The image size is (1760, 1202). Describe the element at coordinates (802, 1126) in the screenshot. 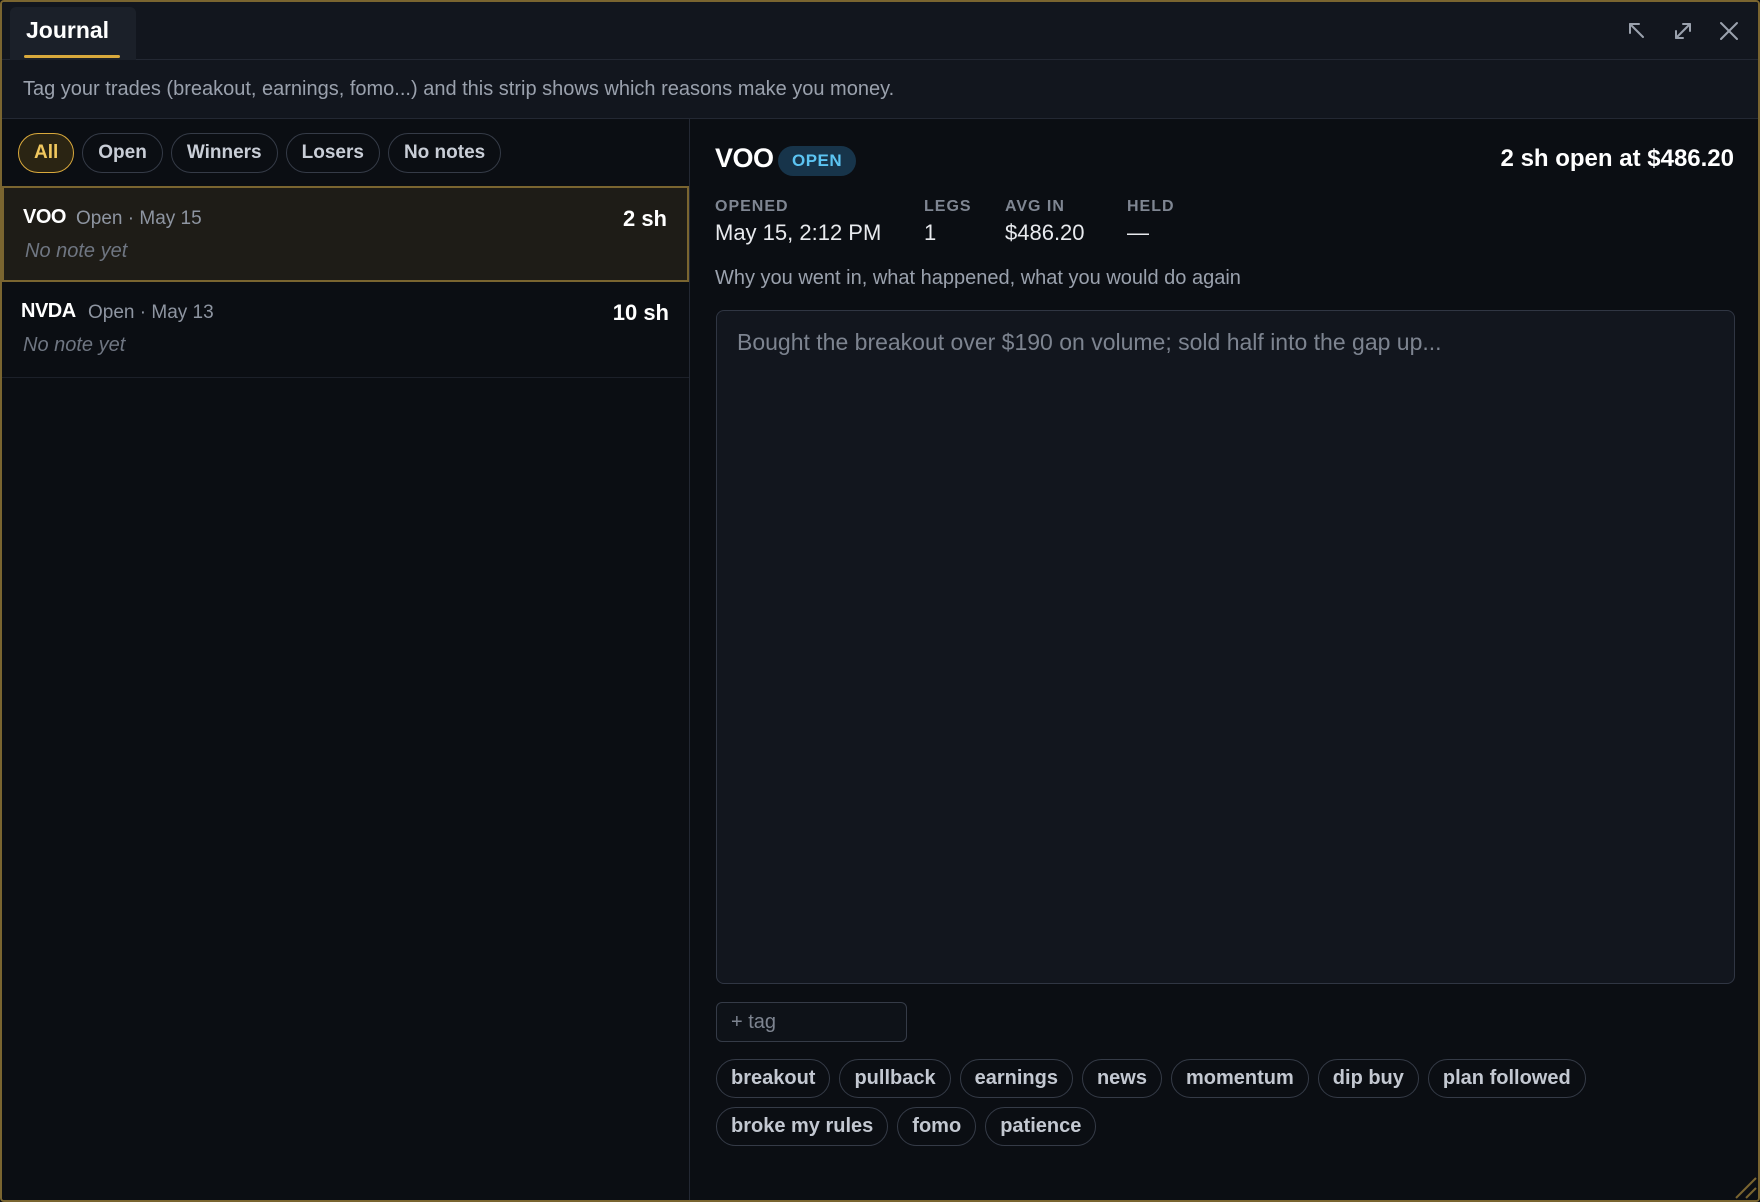

I see `tag-broke-my-rules: broke my rules` at that location.